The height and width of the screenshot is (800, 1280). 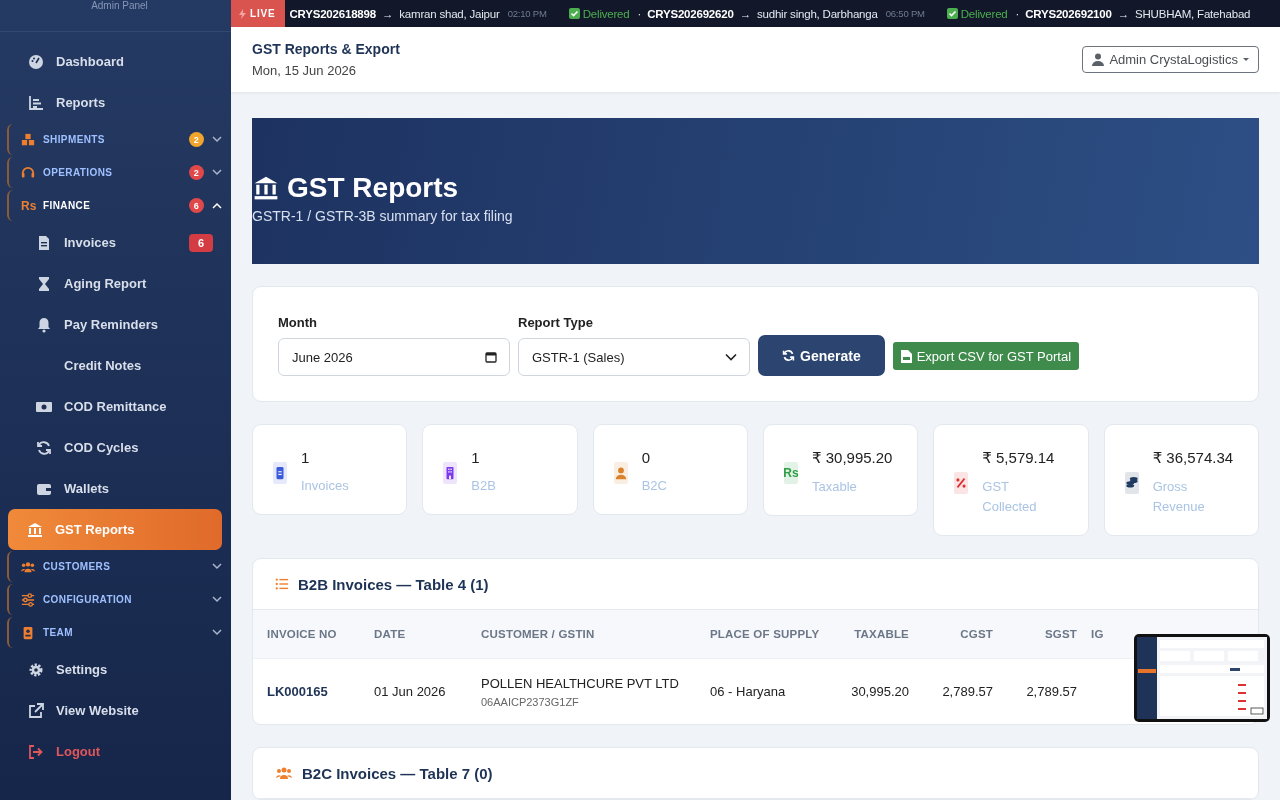 What do you see at coordinates (986, 356) in the screenshot?
I see `export-button: Export CSV for GST Portal` at bounding box center [986, 356].